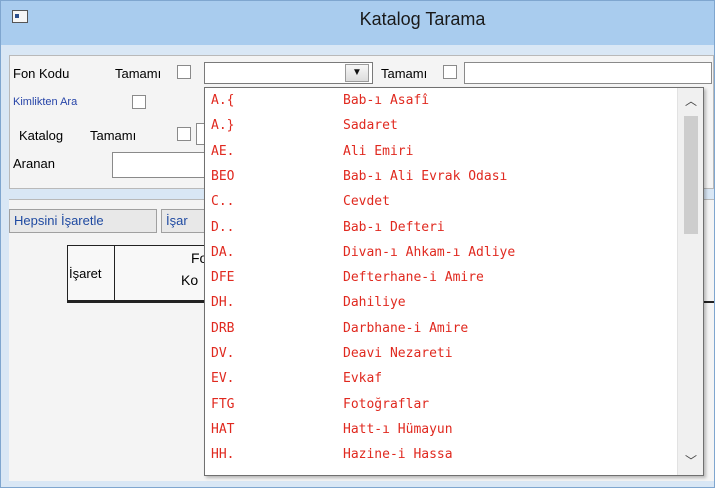 The width and height of the screenshot is (715, 488). Describe the element at coordinates (223, 303) in the screenshot. I see `dropdown-item-code: DH.` at that location.